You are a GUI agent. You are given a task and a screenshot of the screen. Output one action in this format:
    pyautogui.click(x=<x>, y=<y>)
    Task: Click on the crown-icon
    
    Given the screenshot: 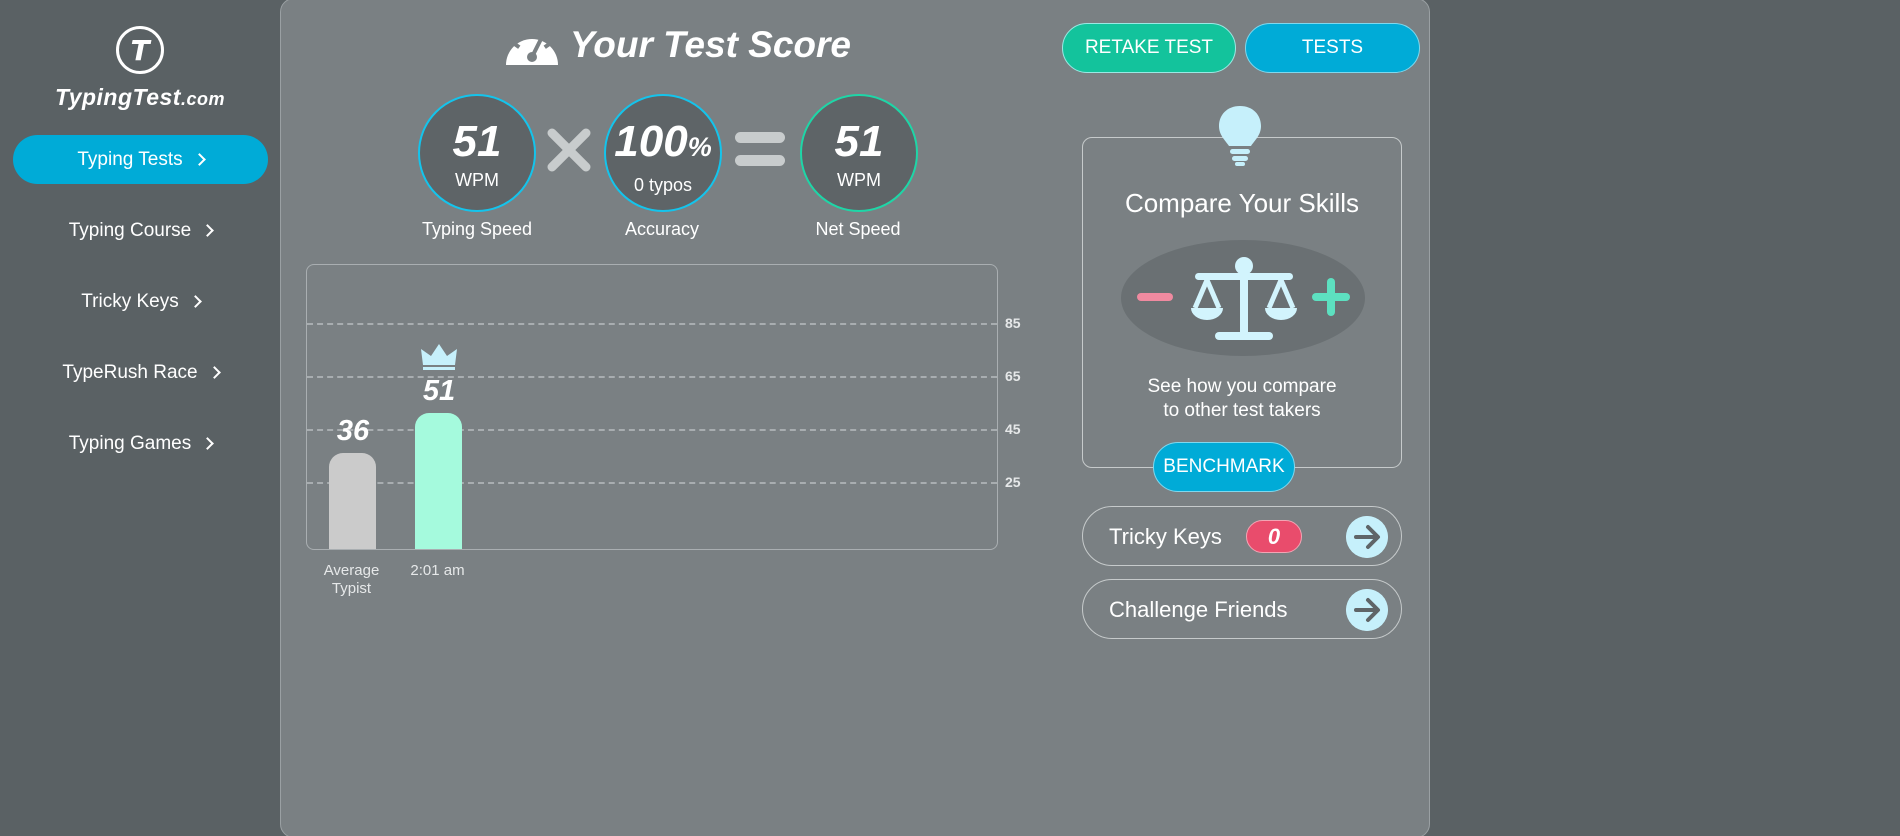 What is the action you would take?
    pyautogui.click(x=439, y=357)
    